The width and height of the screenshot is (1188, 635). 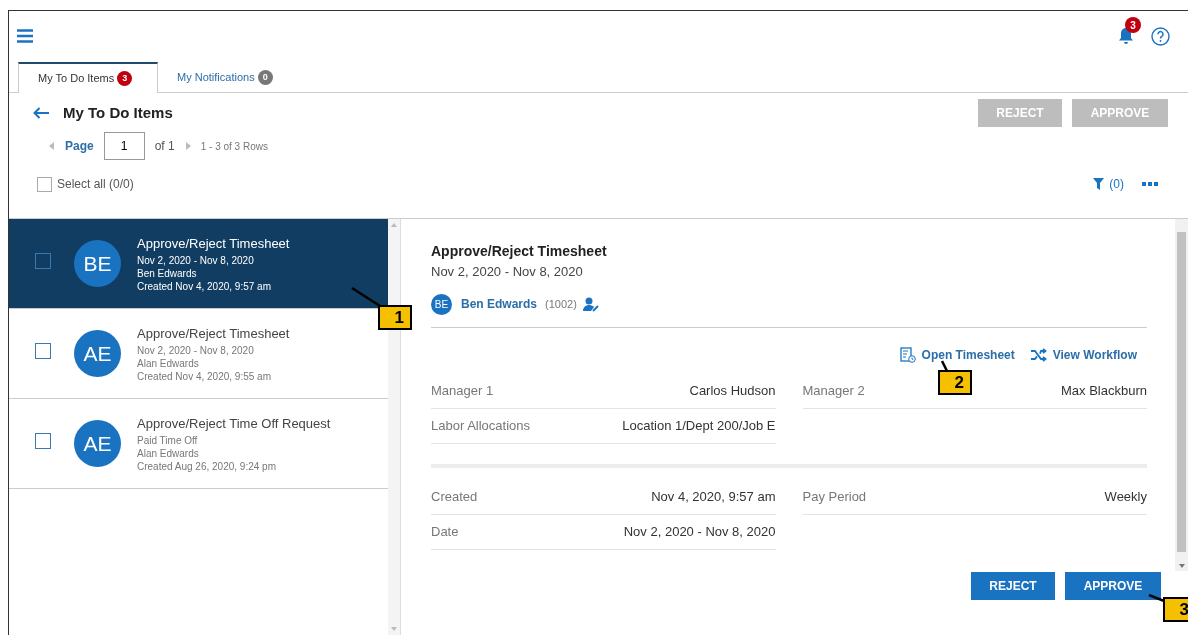 I want to click on field-value: Max Blackburn, so click(x=1104, y=390).